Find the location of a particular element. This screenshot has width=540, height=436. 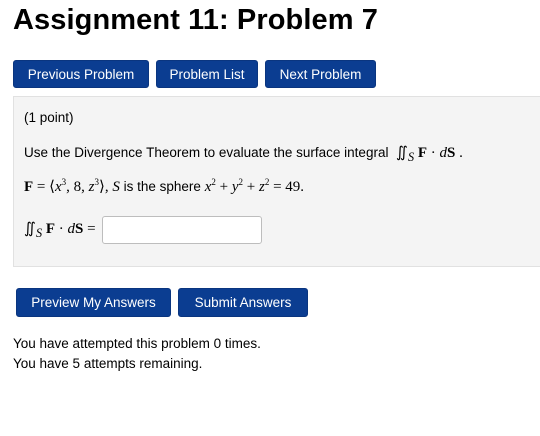

next-problem-button: Next Problem is located at coordinates (320, 74).